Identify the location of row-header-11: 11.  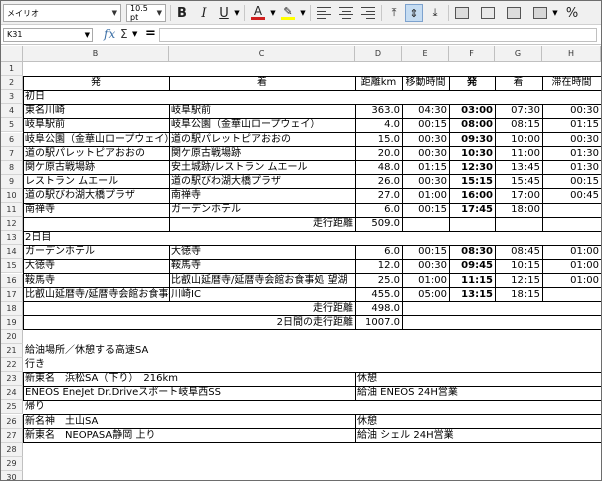
(12, 210).